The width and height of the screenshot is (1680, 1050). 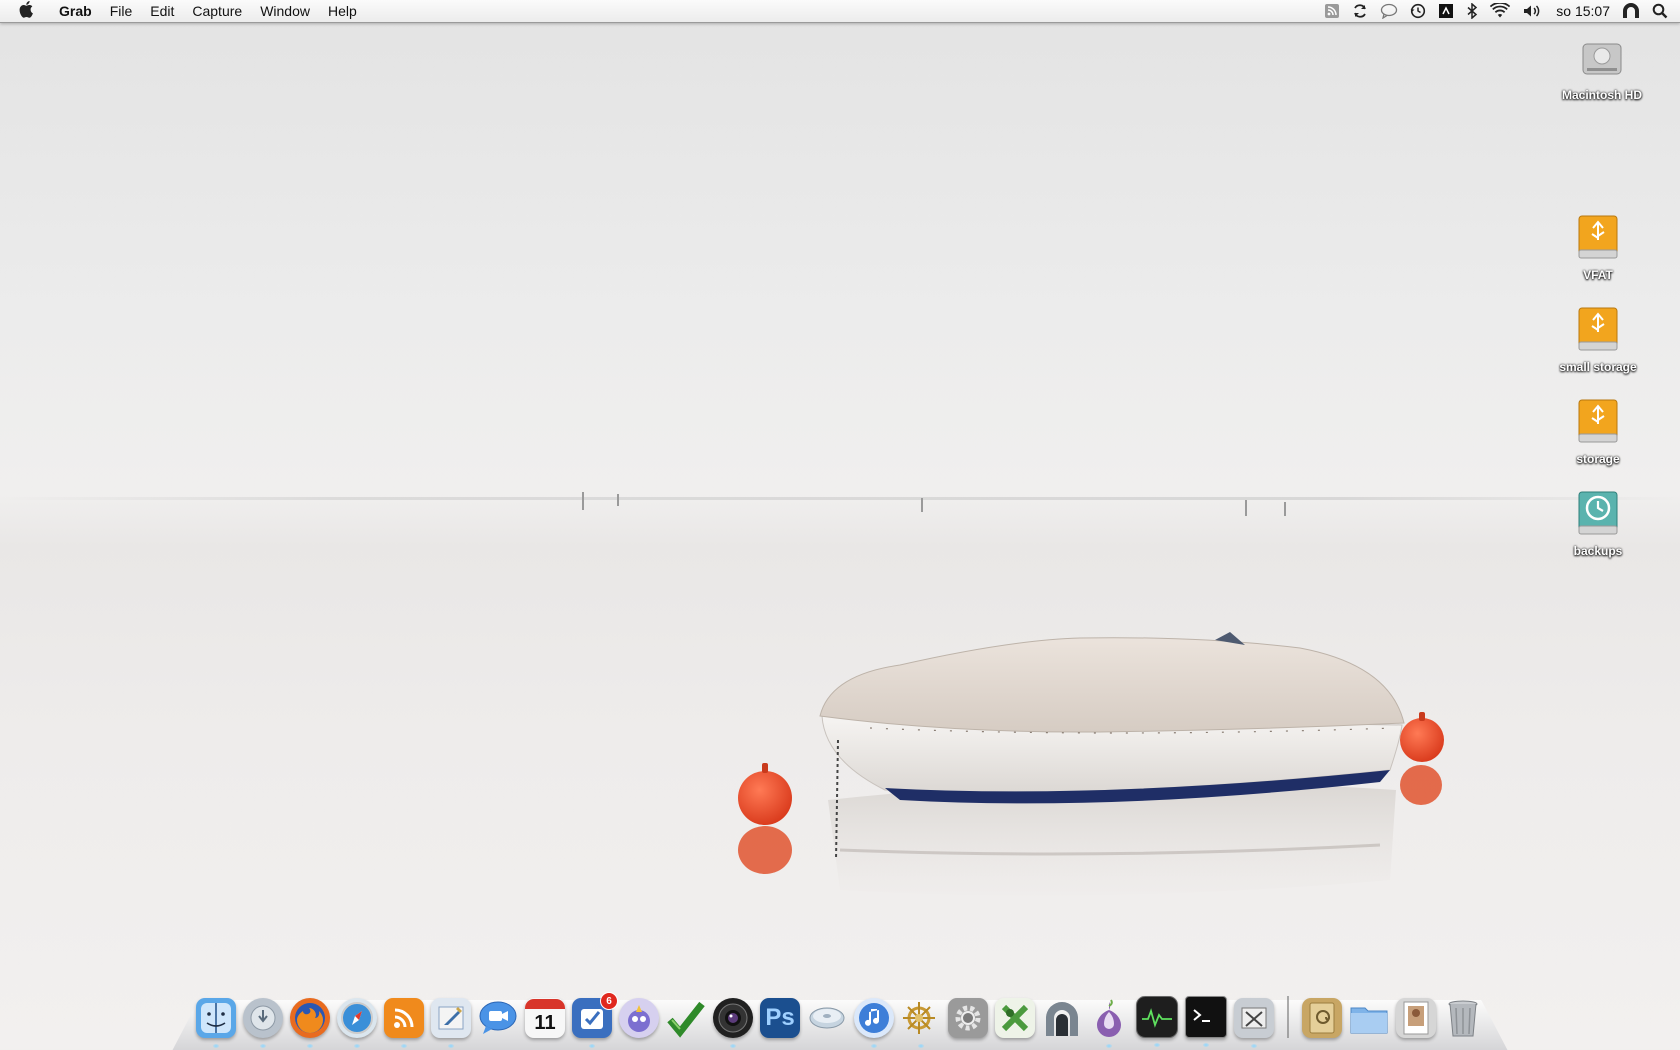 What do you see at coordinates (1631, 11) in the screenshot?
I see `vpn-tunnel-icon` at bounding box center [1631, 11].